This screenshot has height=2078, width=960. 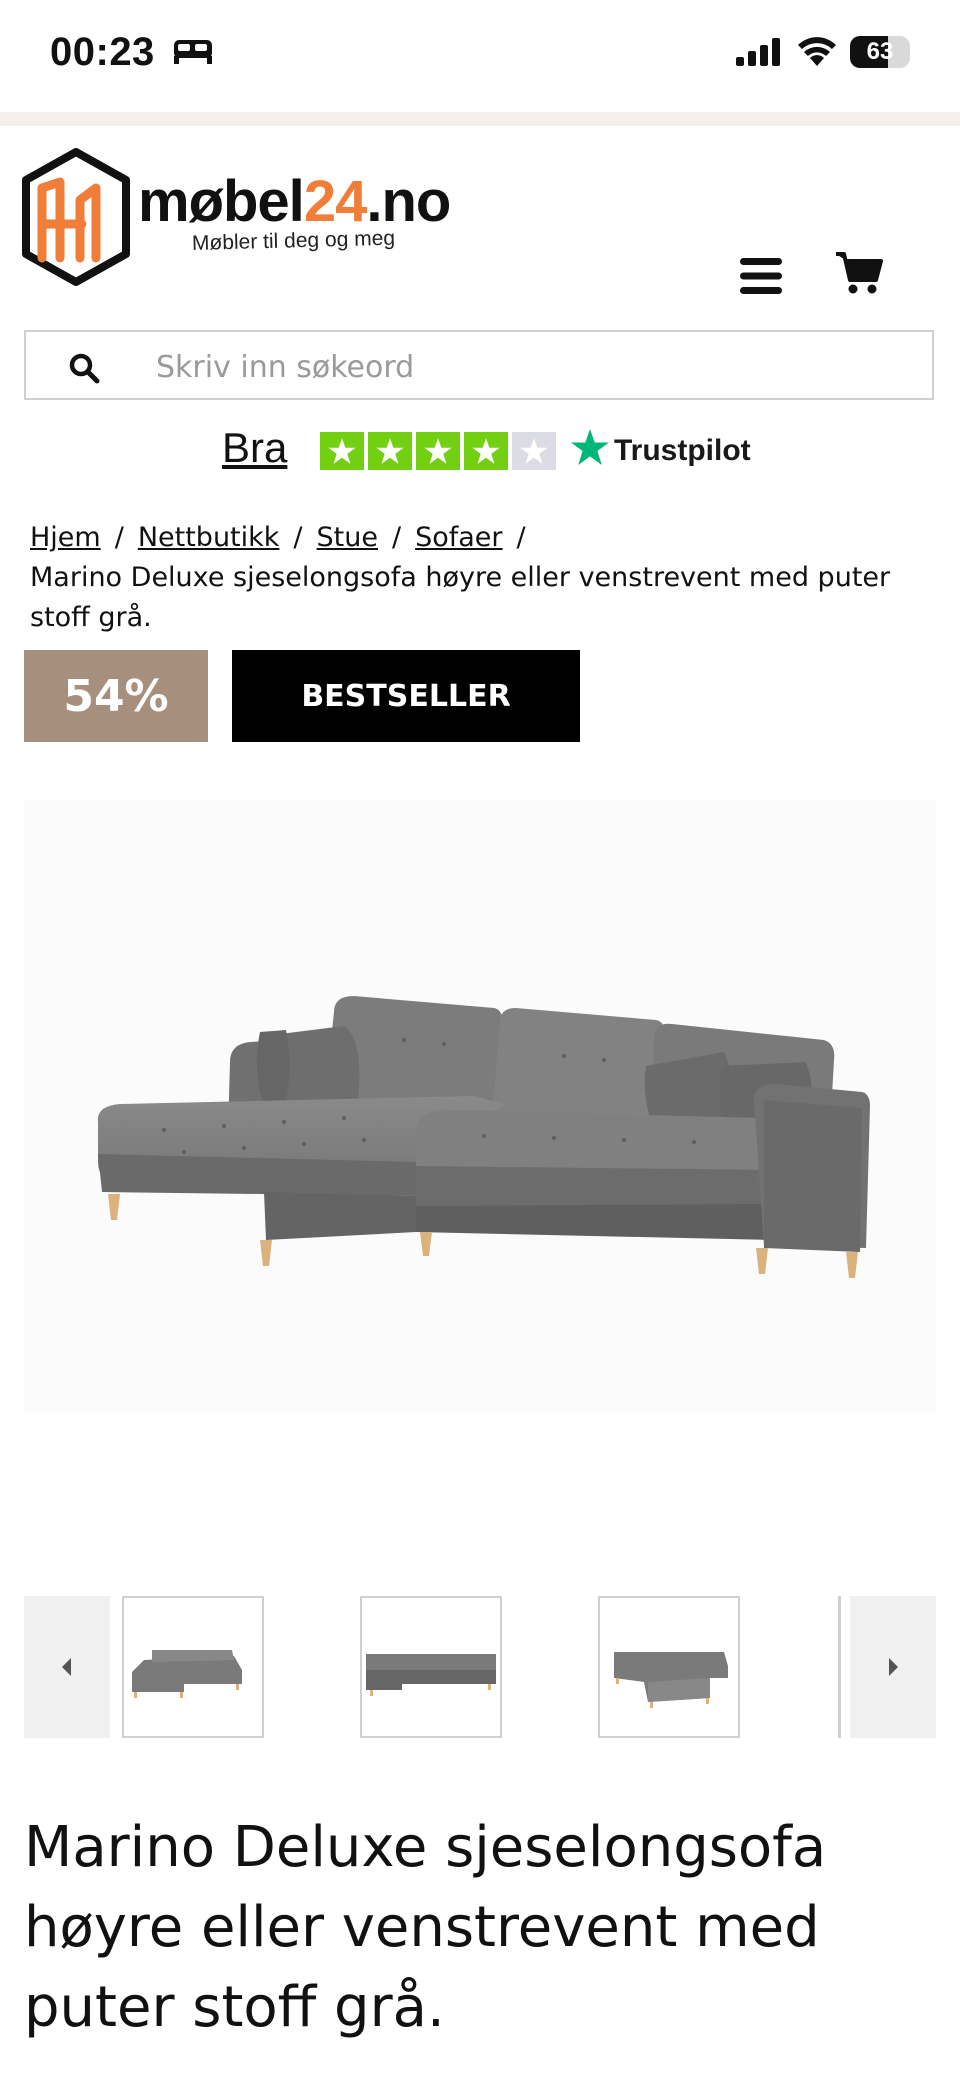 What do you see at coordinates (65, 537) in the screenshot?
I see `breadcrumb-link-hjem: Hjem` at bounding box center [65, 537].